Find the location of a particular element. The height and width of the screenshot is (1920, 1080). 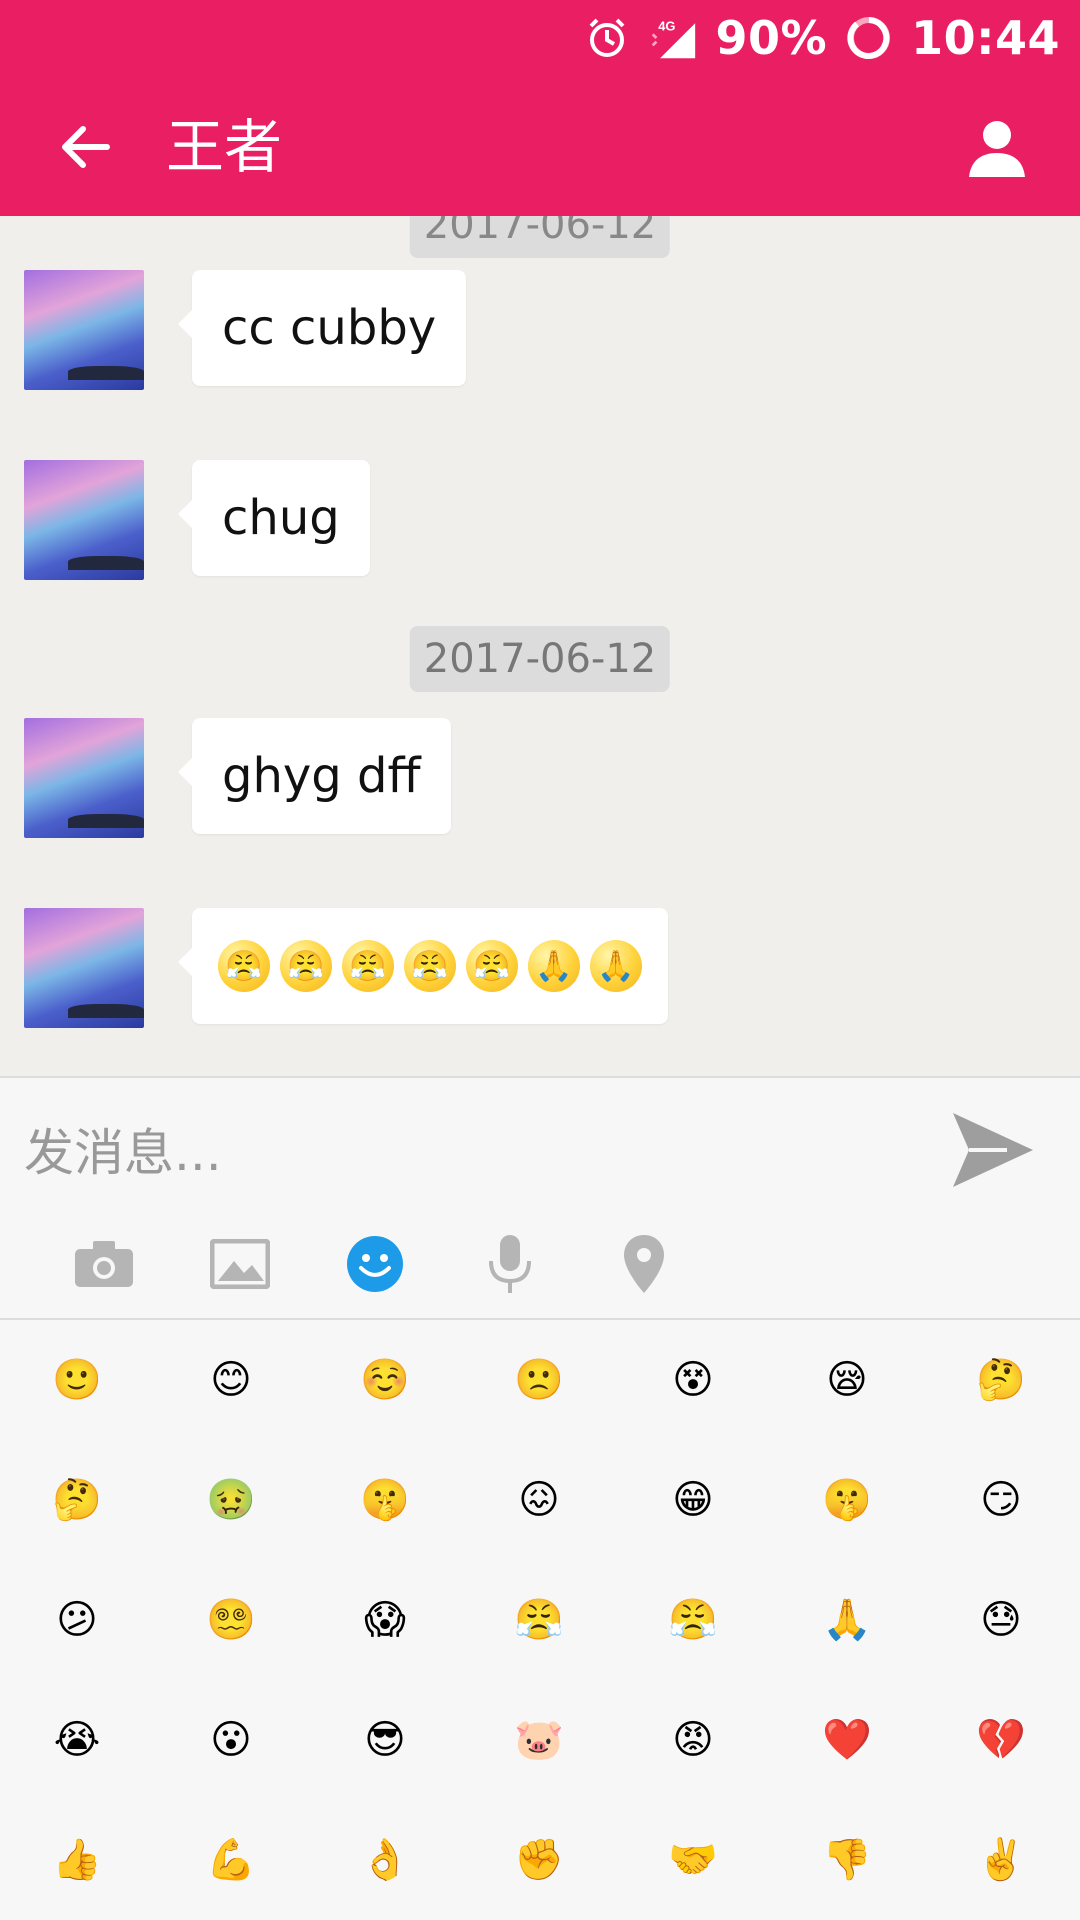

emoji-cell: 🙁 is located at coordinates (539, 1380).